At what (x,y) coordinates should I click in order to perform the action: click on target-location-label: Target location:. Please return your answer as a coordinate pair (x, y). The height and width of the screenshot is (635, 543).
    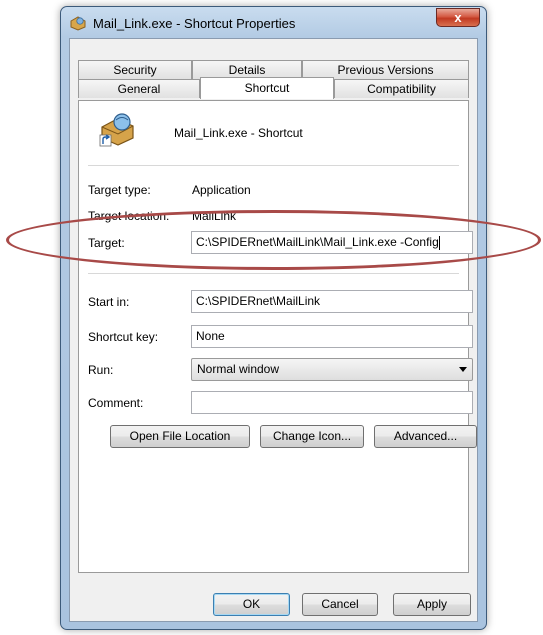
    Looking at the image, I should click on (129, 216).